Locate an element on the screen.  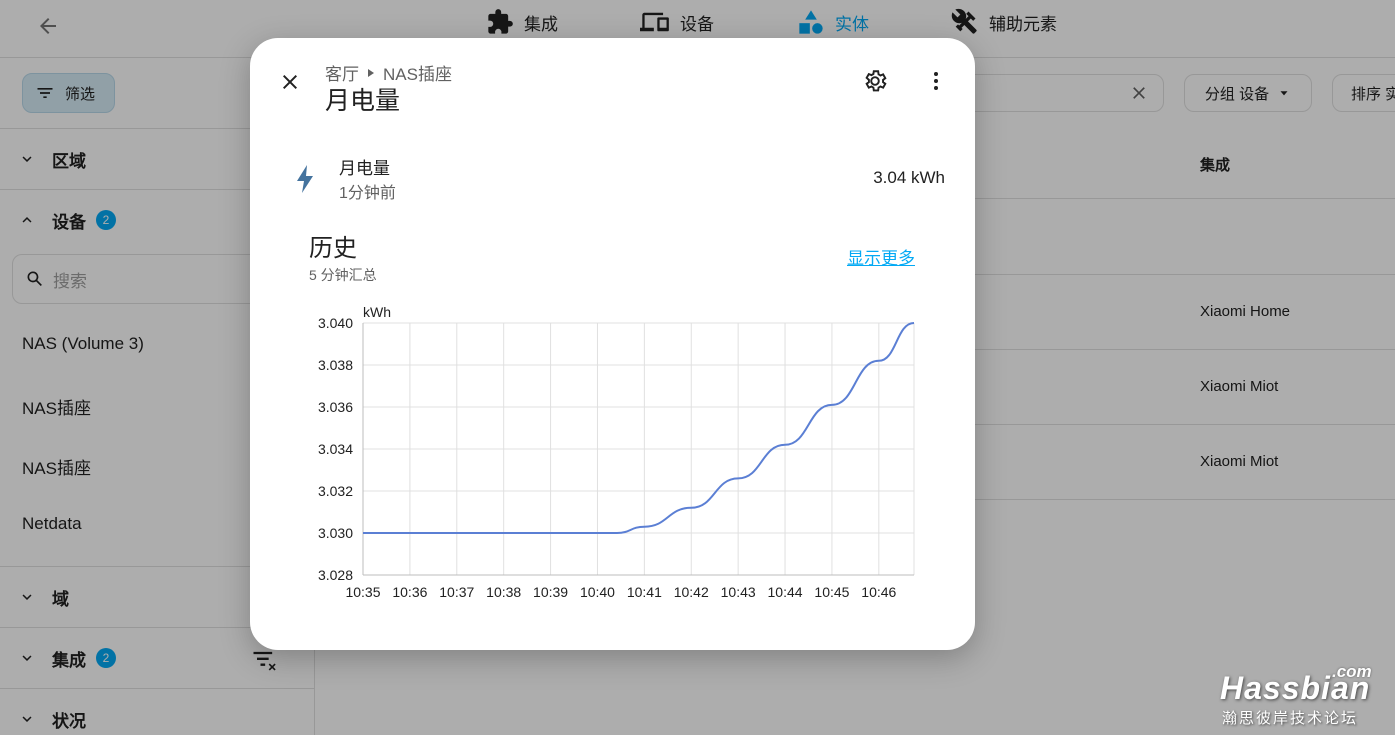
series-line is located at coordinates (639, 428).